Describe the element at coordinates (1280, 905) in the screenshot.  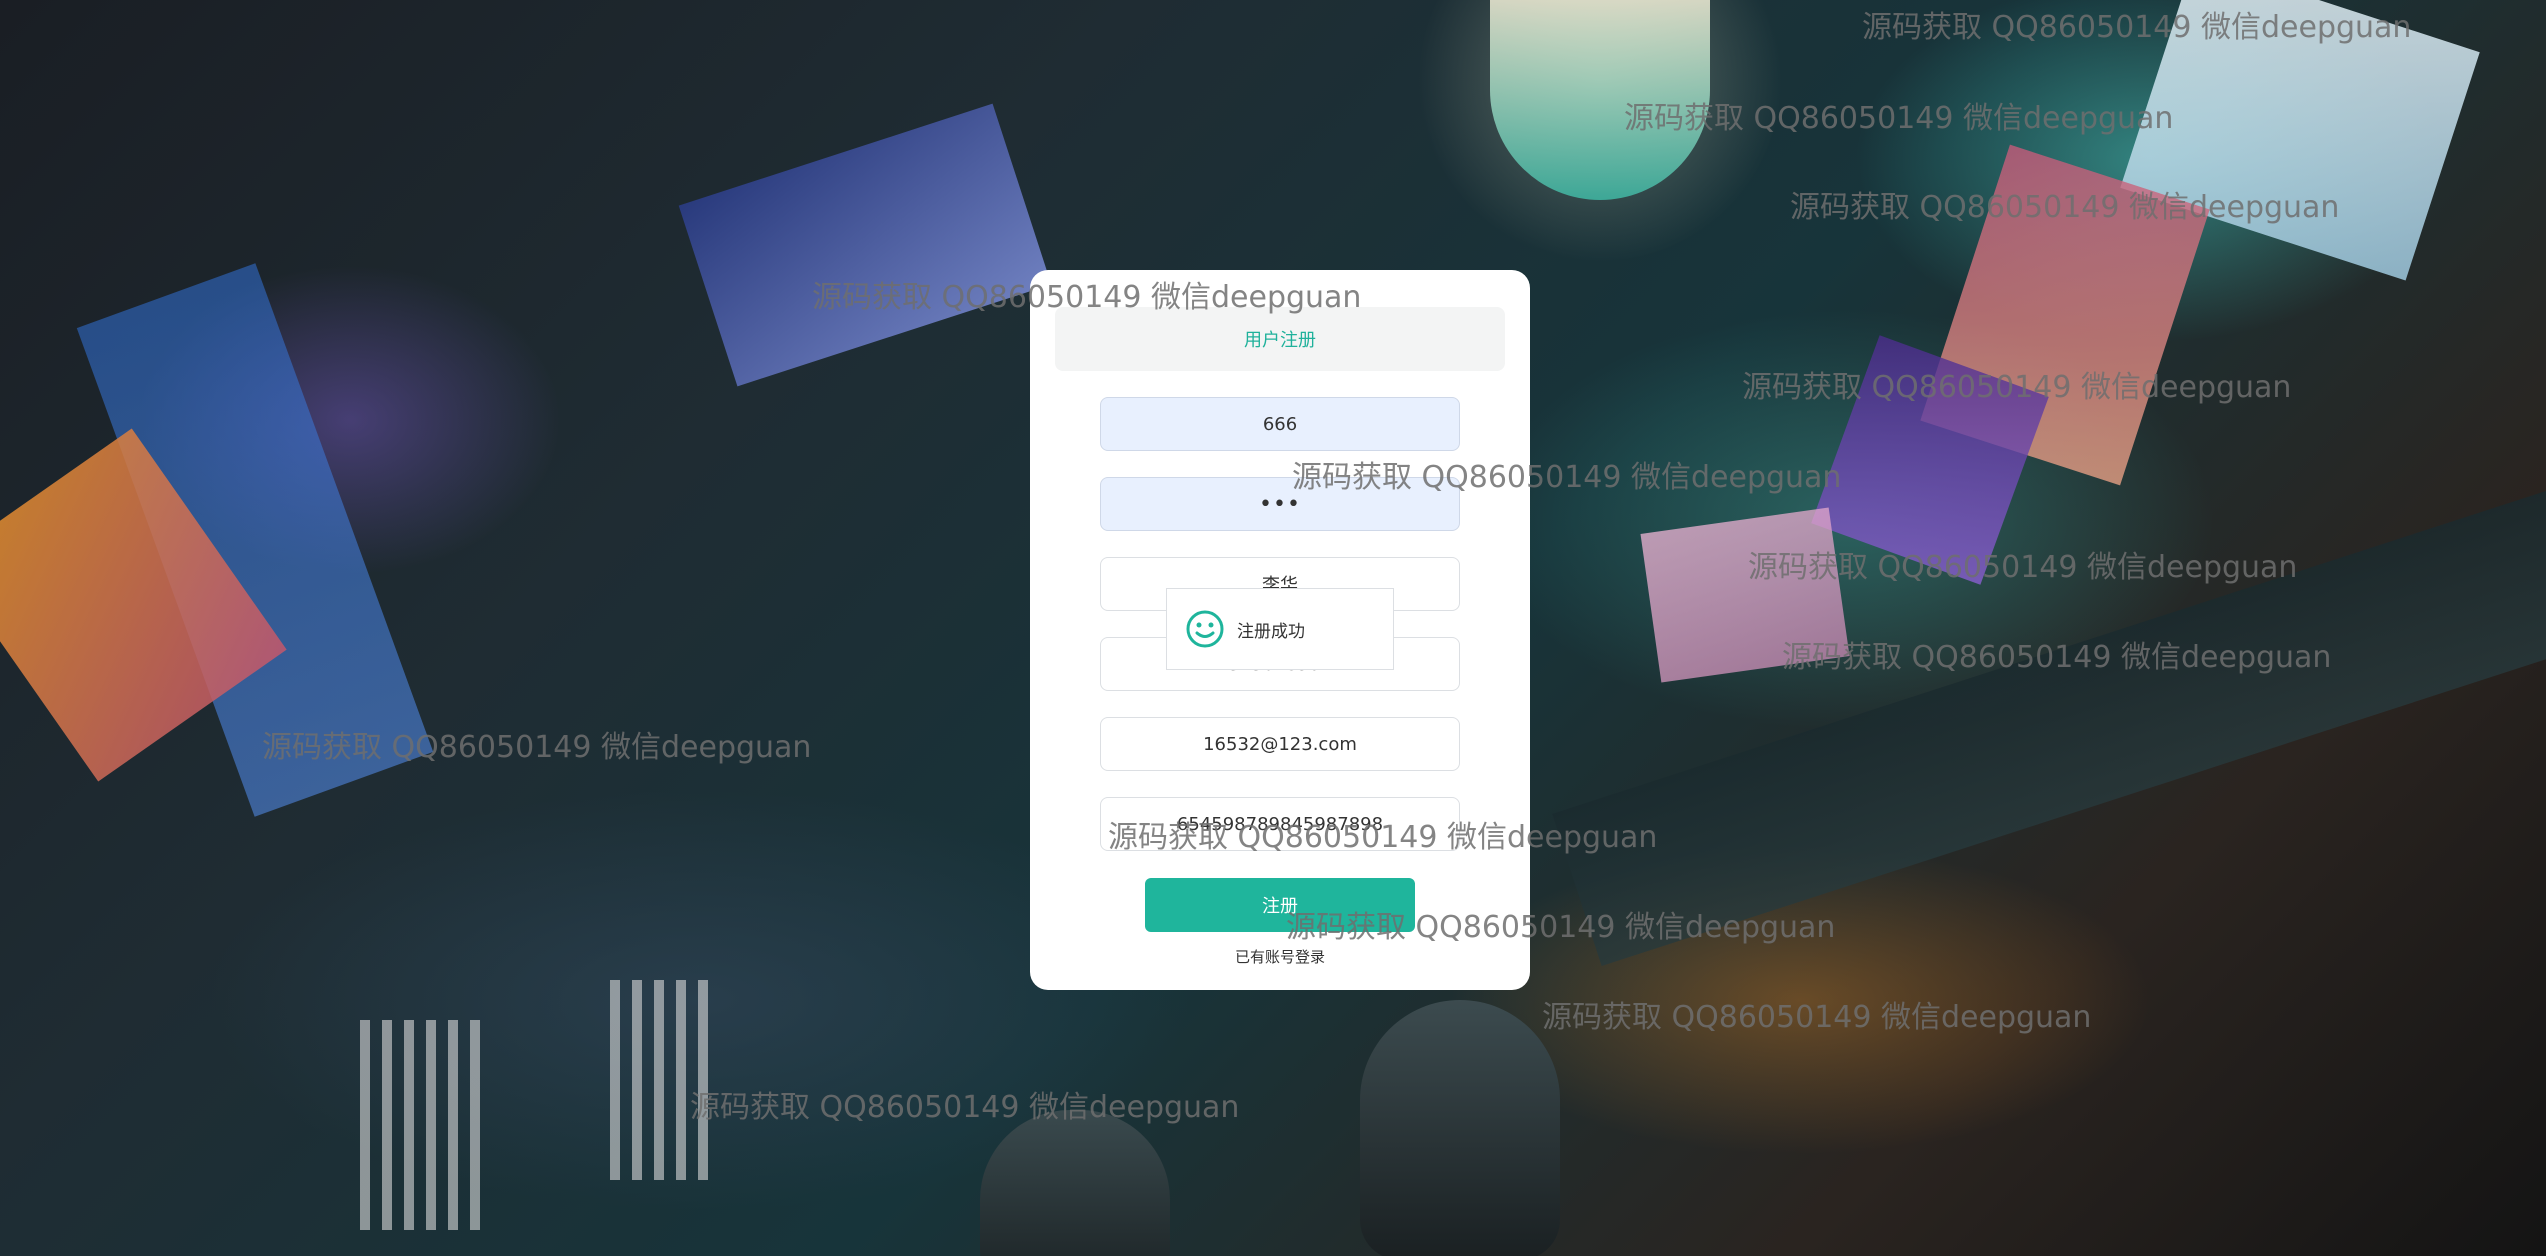
I see `register-button: 注册` at that location.